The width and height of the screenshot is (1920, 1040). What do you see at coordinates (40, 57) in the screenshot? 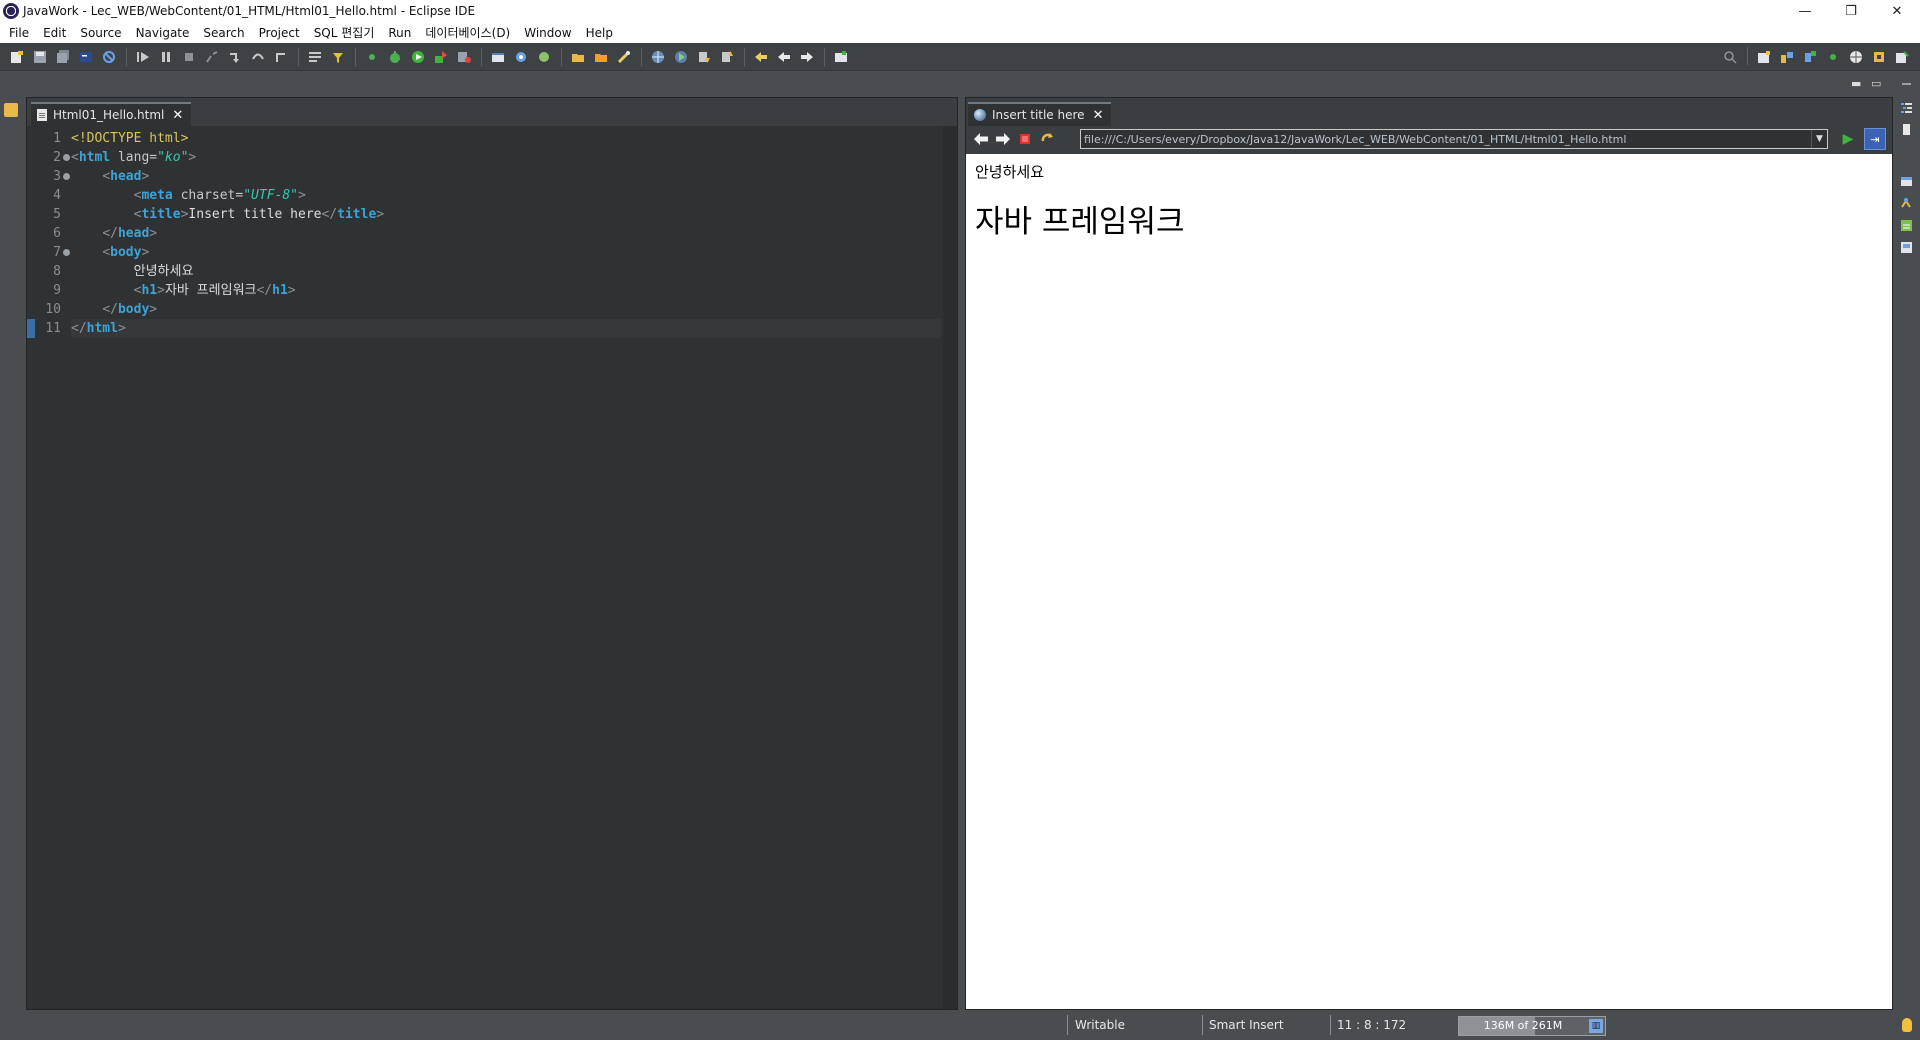
I see `save-icon` at bounding box center [40, 57].